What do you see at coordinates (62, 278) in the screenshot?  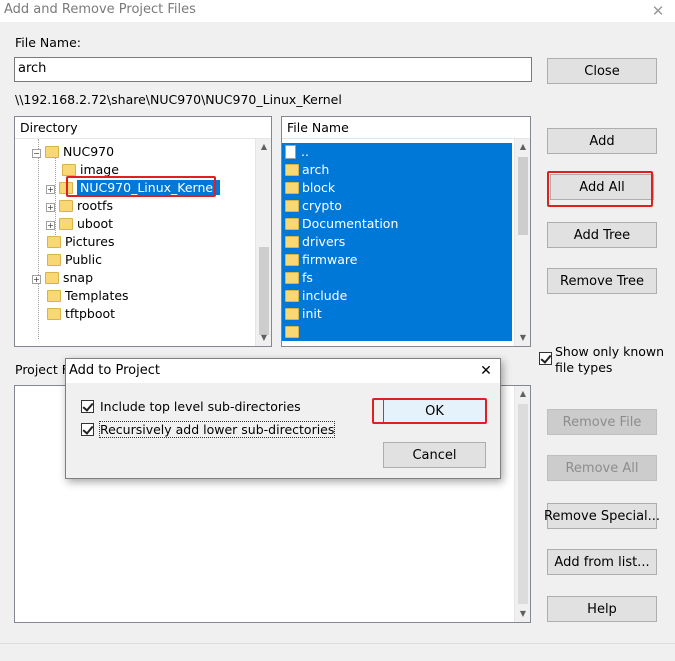 I see `tree-item-snap: + snap` at bounding box center [62, 278].